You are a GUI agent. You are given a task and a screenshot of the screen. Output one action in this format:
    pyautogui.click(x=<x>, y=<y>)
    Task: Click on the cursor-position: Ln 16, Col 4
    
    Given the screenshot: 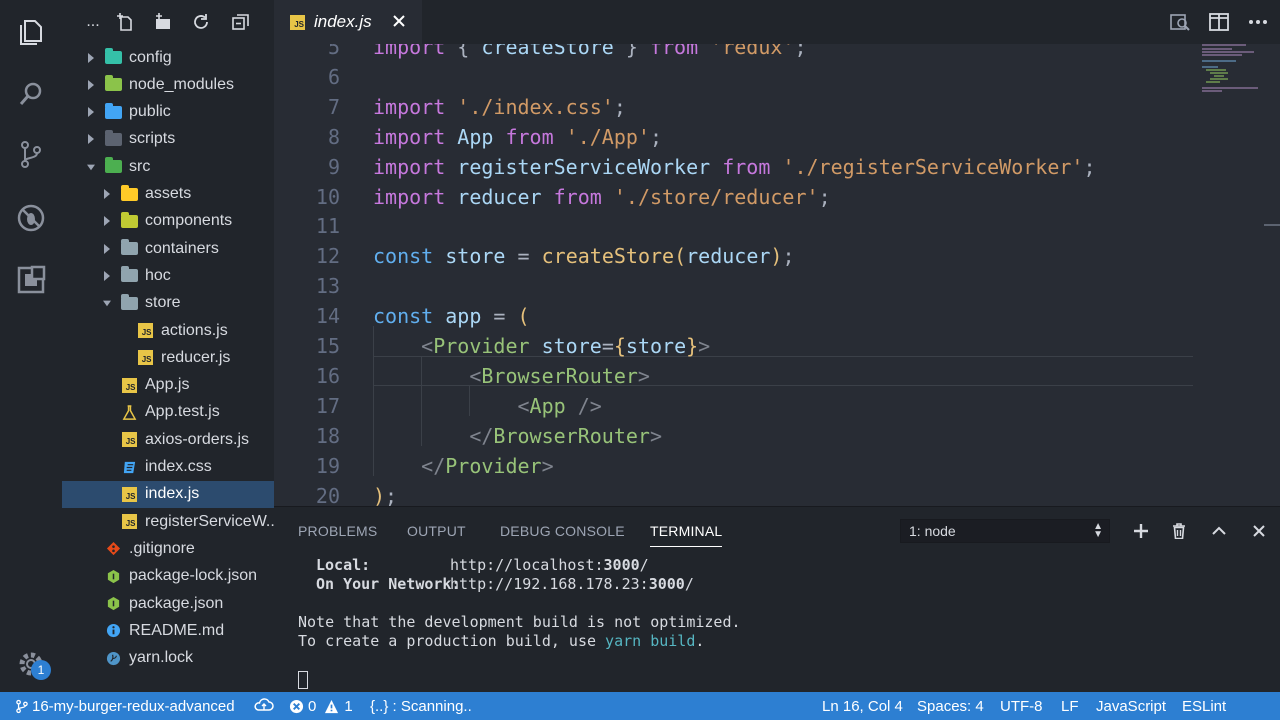 What is the action you would take?
    pyautogui.click(x=862, y=706)
    